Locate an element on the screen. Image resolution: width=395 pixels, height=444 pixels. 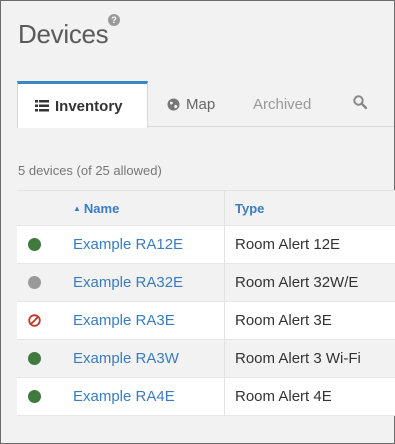
status-offline-icon is located at coordinates (34, 282).